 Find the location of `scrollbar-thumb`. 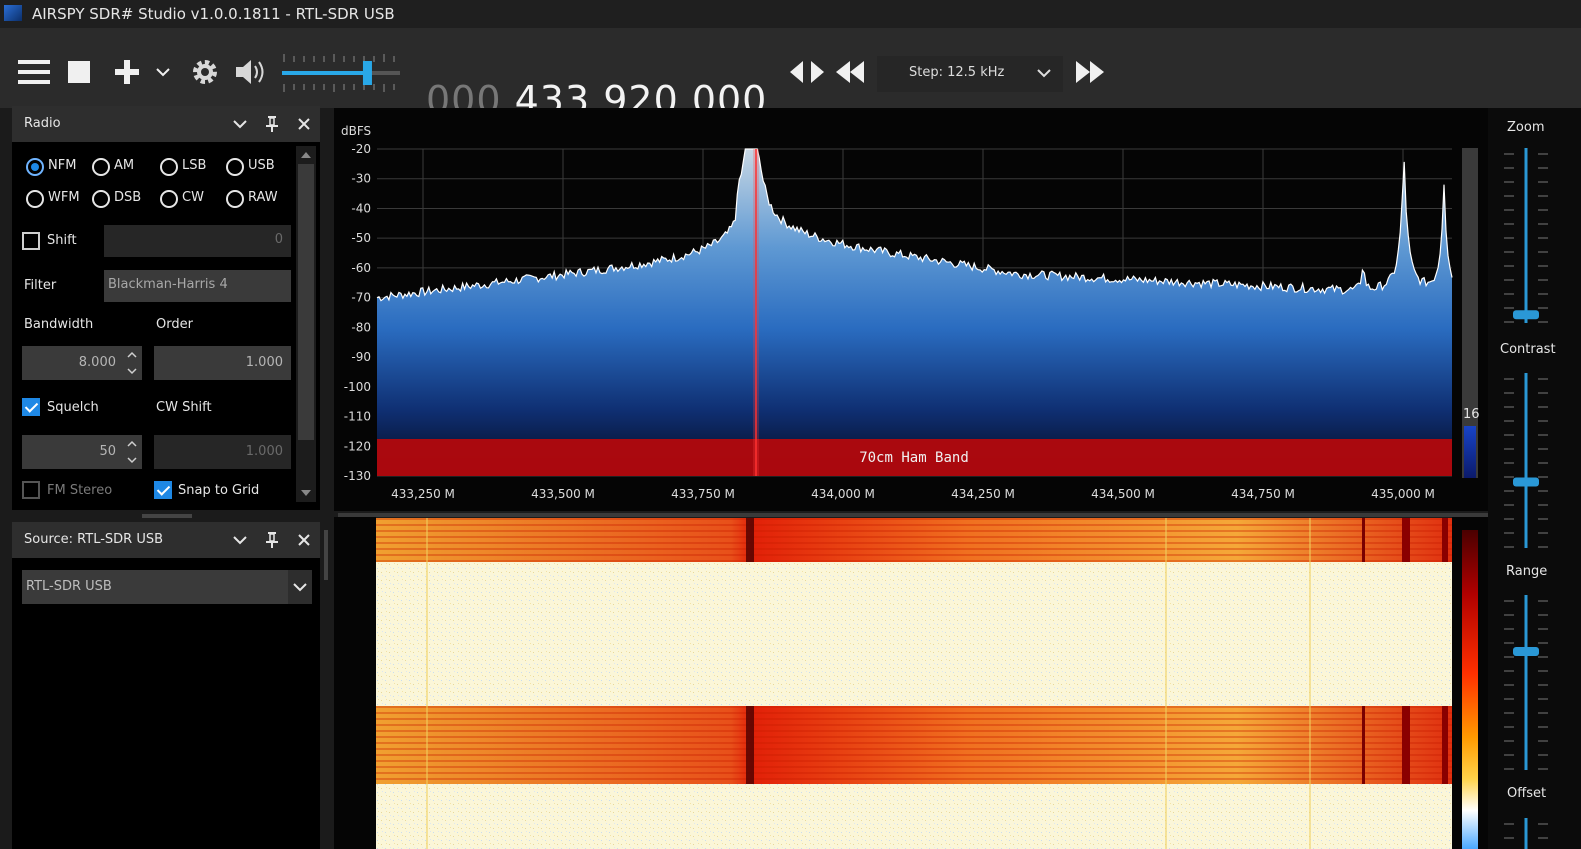

scrollbar-thumb is located at coordinates (306, 302).